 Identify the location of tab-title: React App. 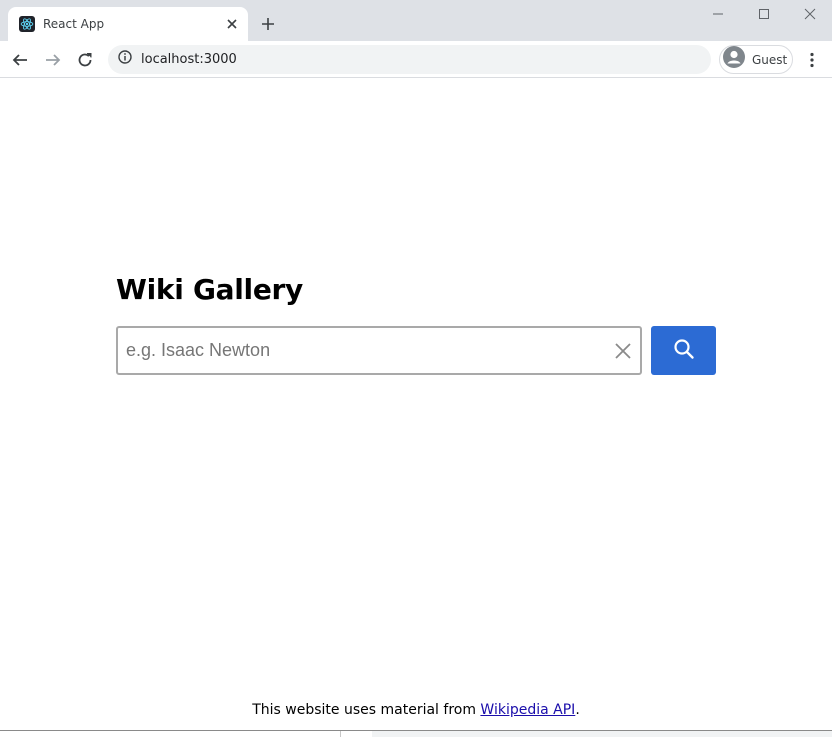
(74, 24).